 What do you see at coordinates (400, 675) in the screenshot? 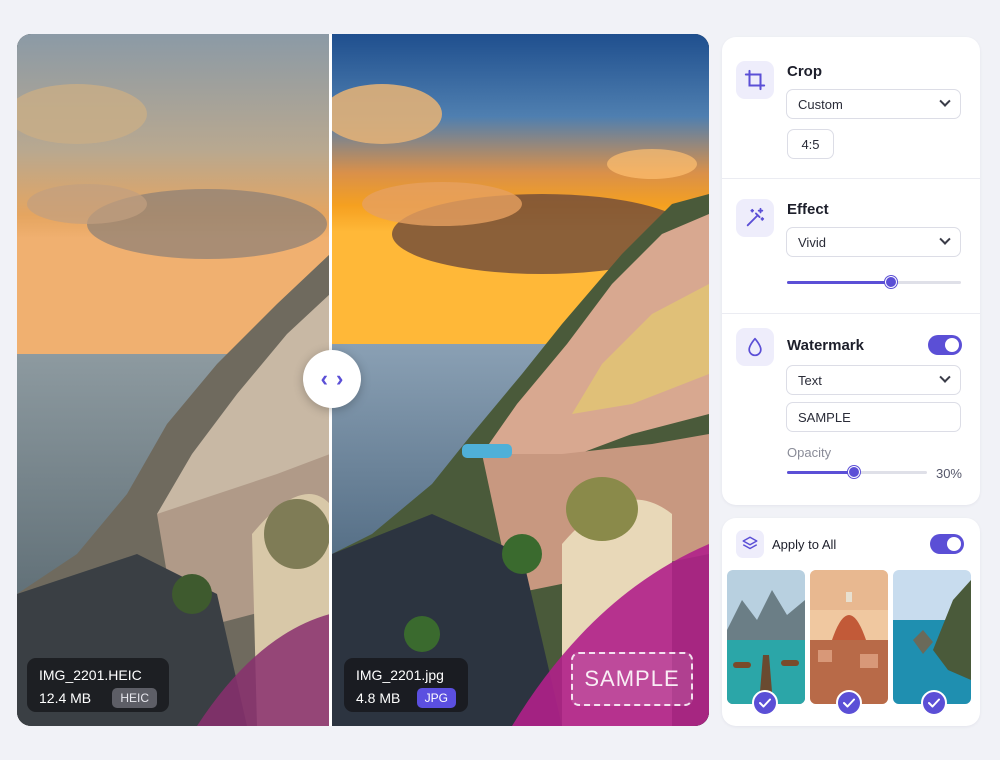
I see `converted-filename: IMG_2201.jpg` at bounding box center [400, 675].